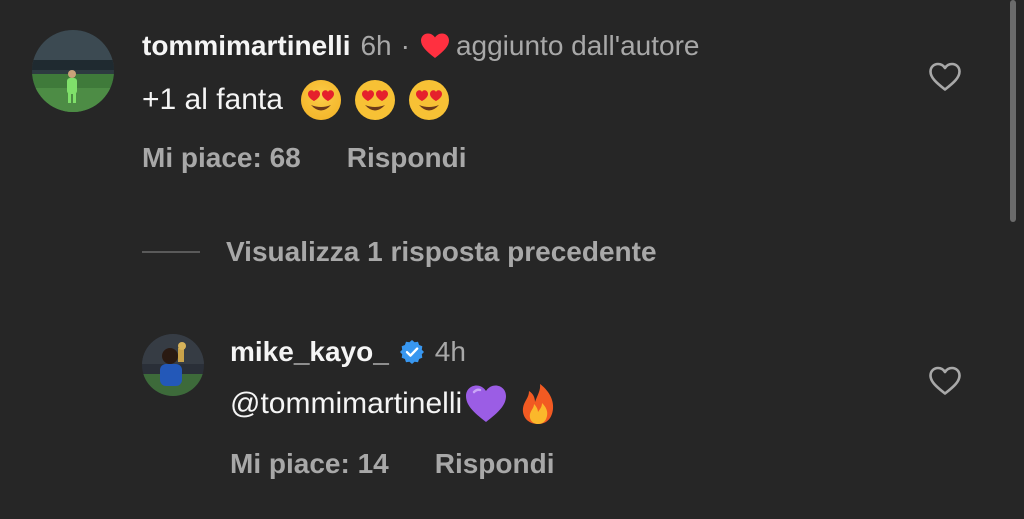 The image size is (1024, 519). I want to click on comment-text: +1 al fanta, so click(212, 99).